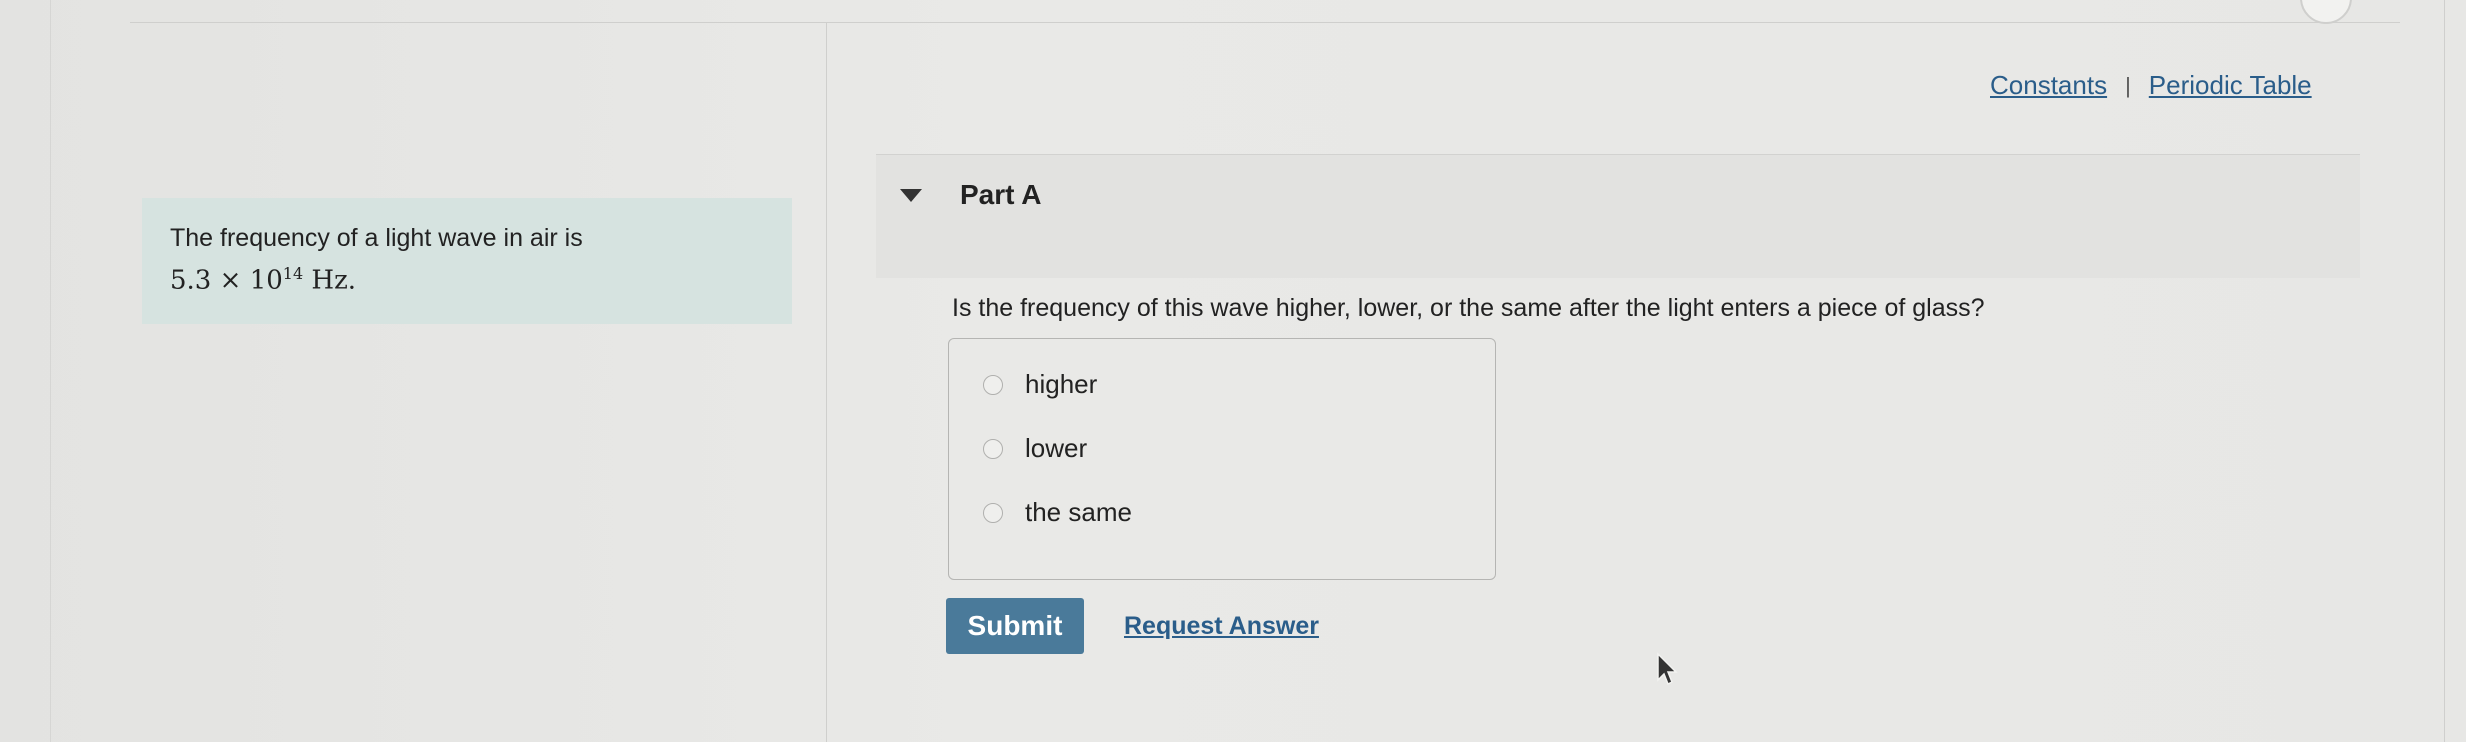 The image size is (2466, 742). What do you see at coordinates (2230, 85) in the screenshot?
I see `periodic-table-link: Periodic Table` at bounding box center [2230, 85].